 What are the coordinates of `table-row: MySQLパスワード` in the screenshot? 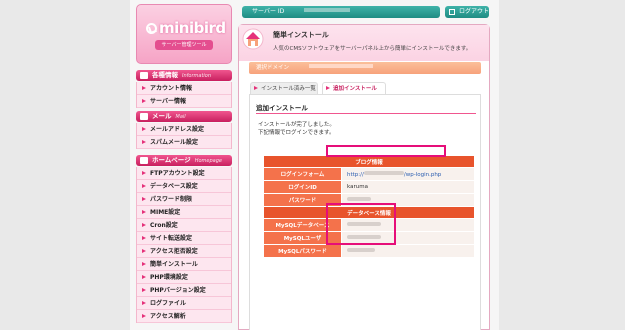 It's located at (369, 251).